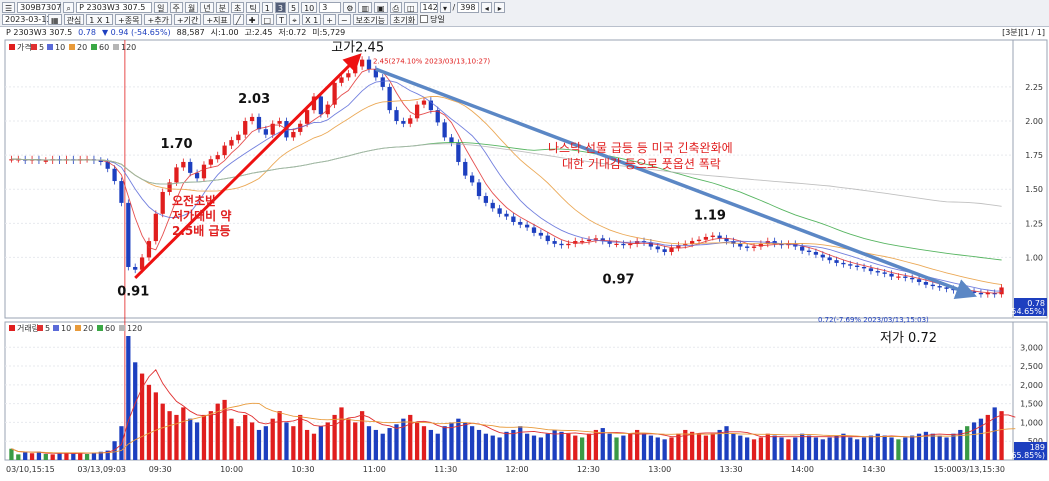 Image resolution: width=1049 pixels, height=481 pixels. Describe the element at coordinates (1031, 347) in the screenshot. I see `volume-axis-label: 3,000` at that location.